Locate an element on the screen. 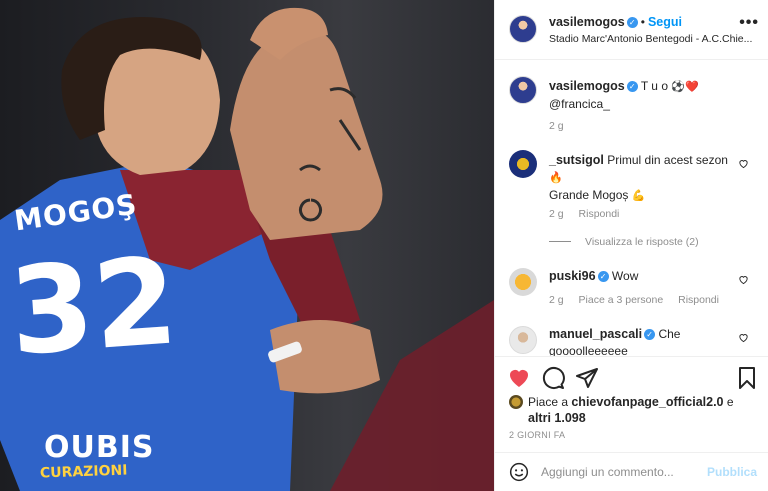  comment-body-line2: goooolleeeeee is located at coordinates (588, 350).